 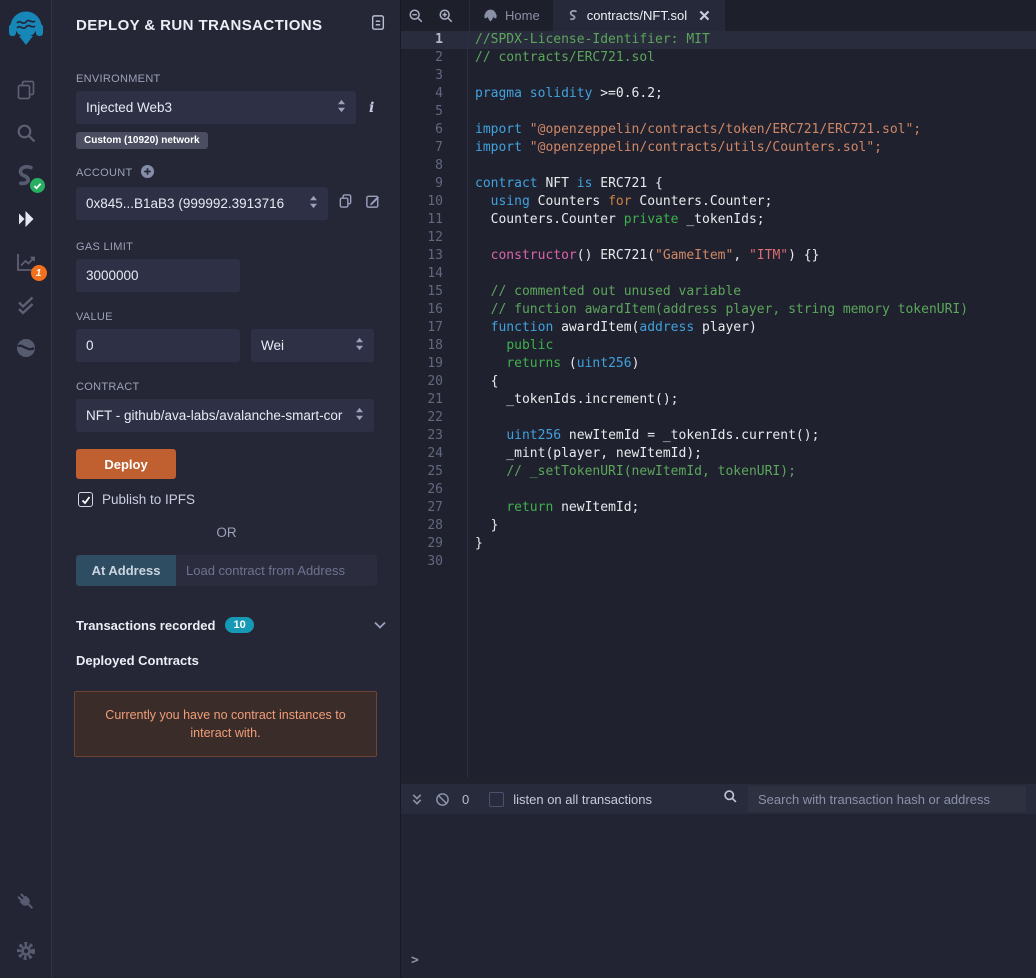 What do you see at coordinates (129, 107) in the screenshot?
I see `environment-value: Injected Web3` at bounding box center [129, 107].